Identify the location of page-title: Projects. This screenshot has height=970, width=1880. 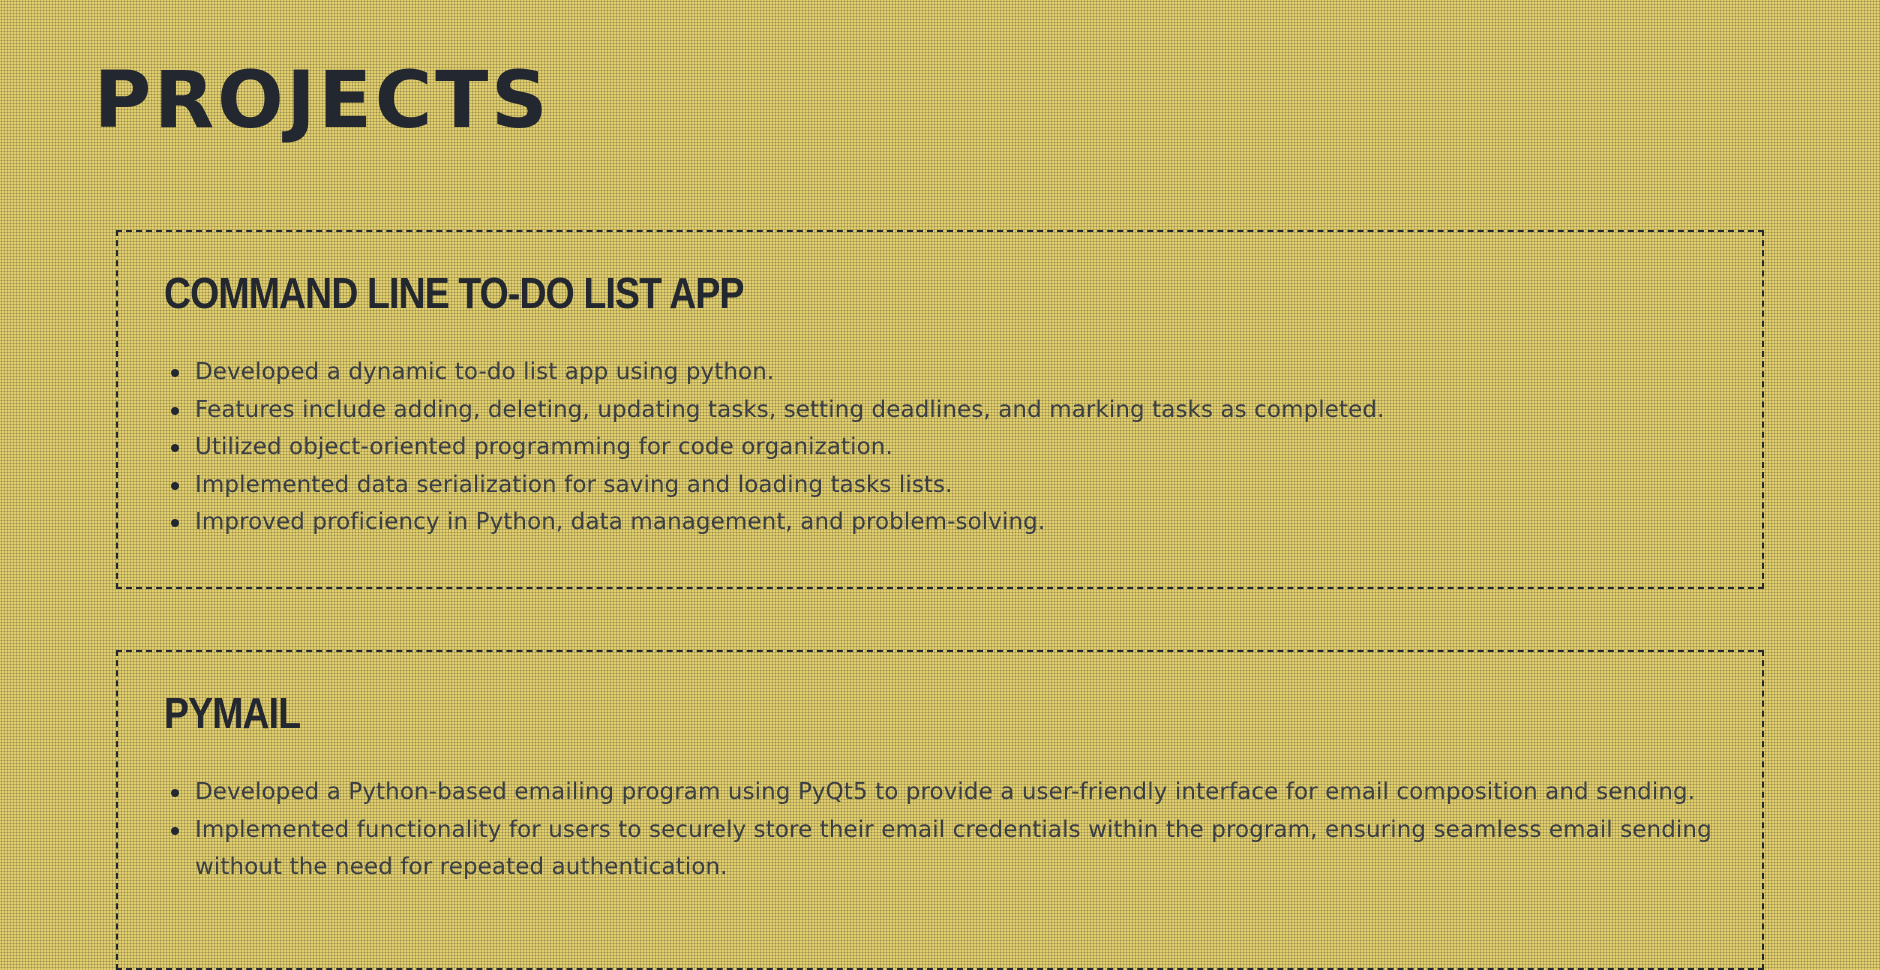
(322, 101).